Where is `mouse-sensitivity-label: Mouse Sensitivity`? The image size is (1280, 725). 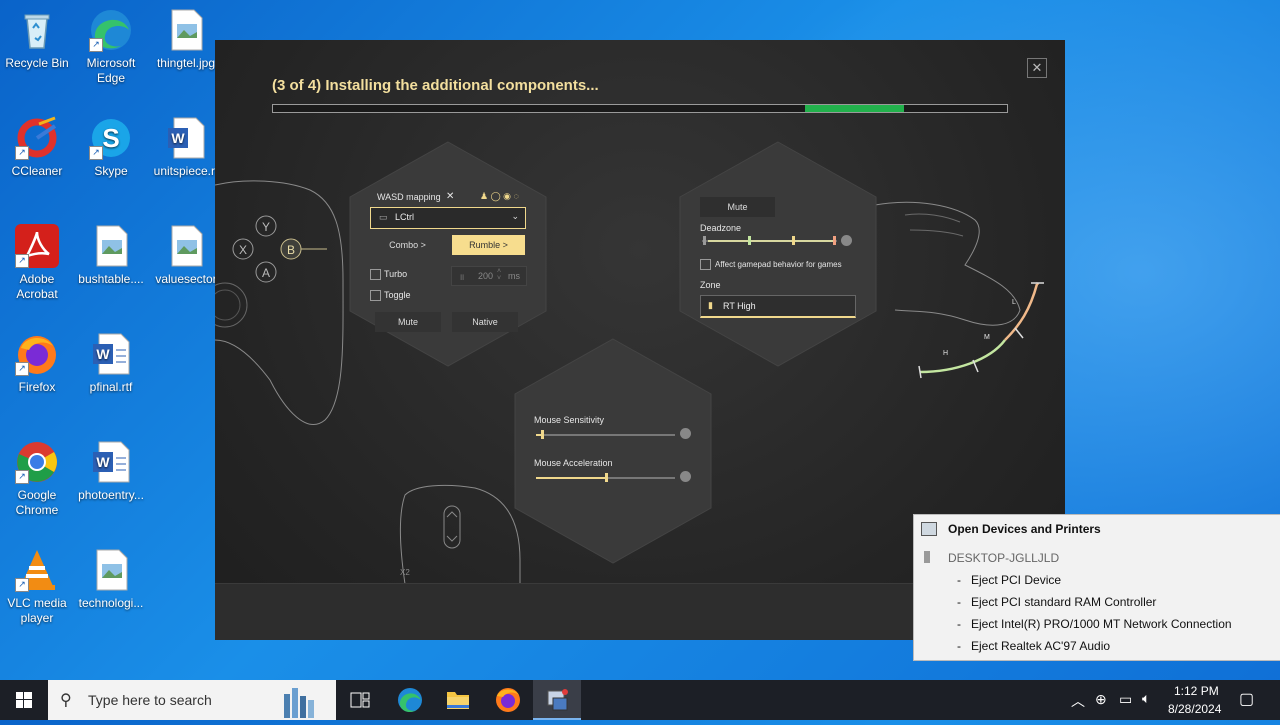 mouse-sensitivity-label: Mouse Sensitivity is located at coordinates (569, 420).